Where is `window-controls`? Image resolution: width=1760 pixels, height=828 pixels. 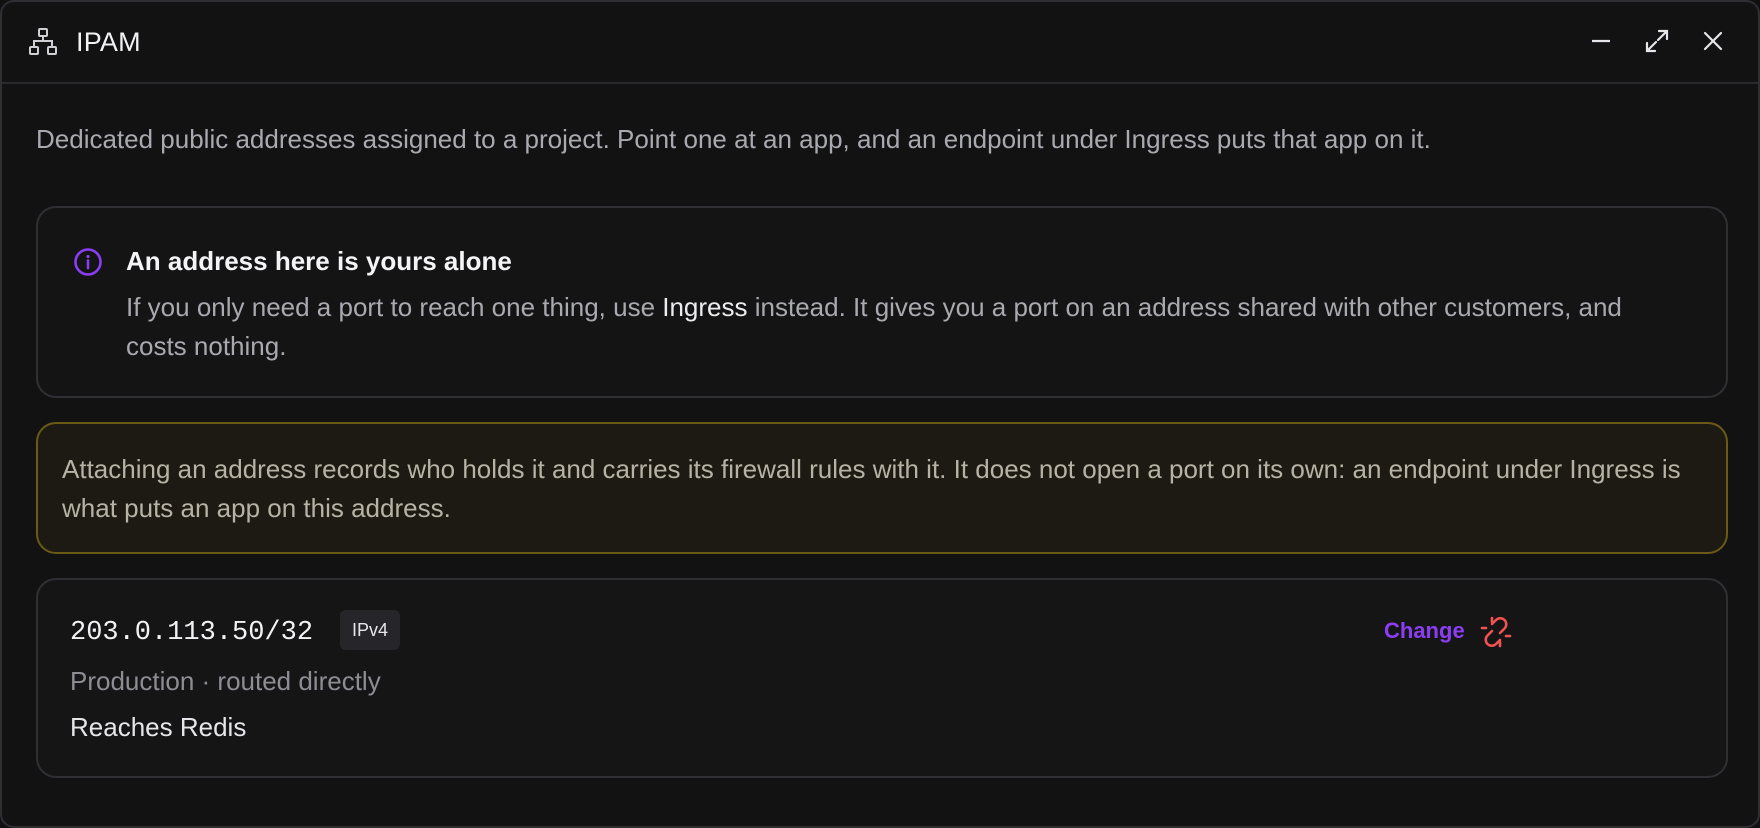
window-controls is located at coordinates (1657, 41).